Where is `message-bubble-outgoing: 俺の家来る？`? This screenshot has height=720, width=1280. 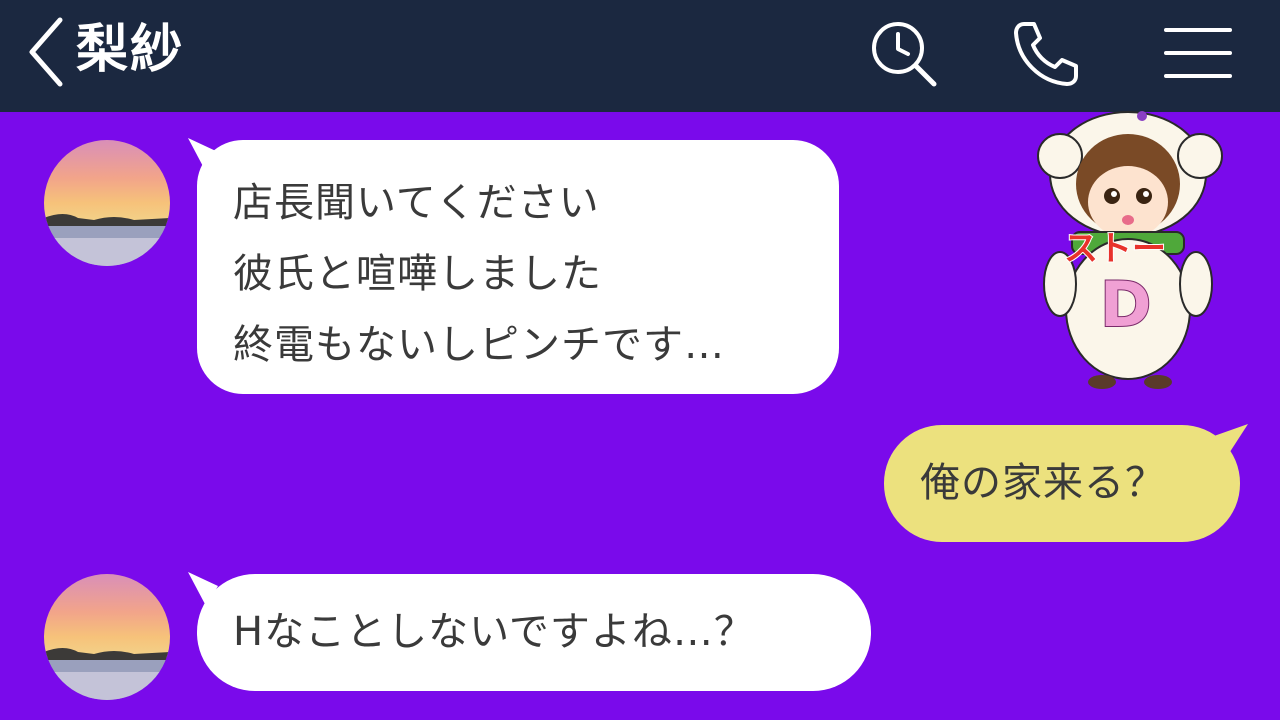
message-bubble-outgoing: 俺の家来る？ is located at coordinates (1062, 483).